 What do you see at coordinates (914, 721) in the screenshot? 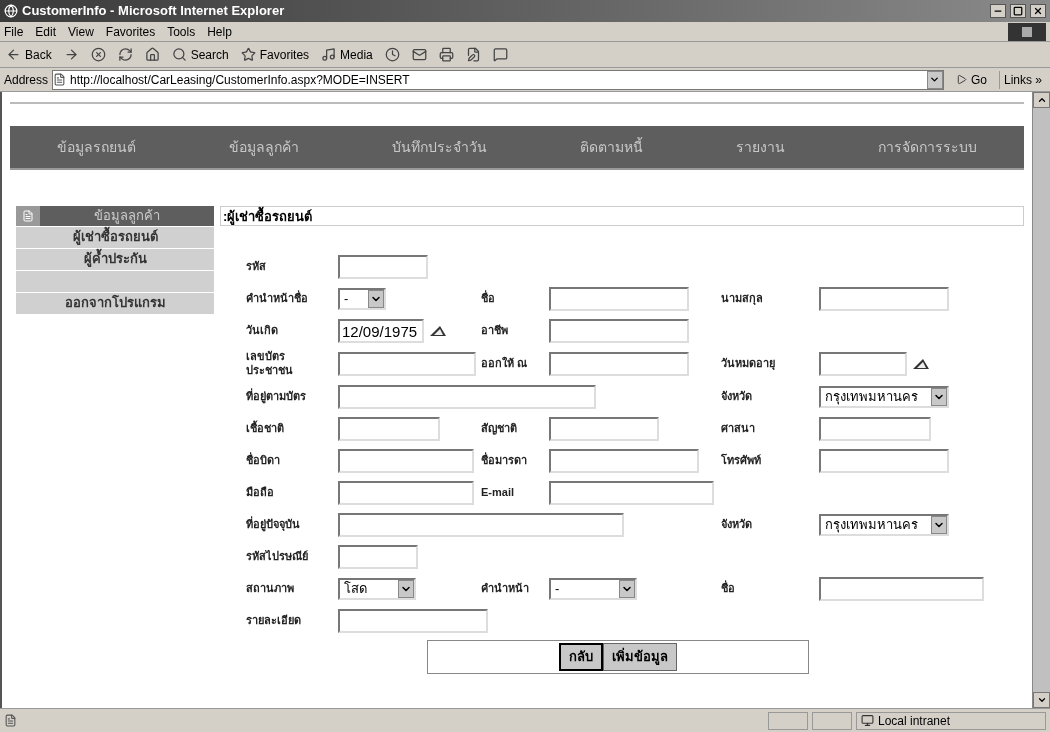
I see `zone-label: Local intranet` at bounding box center [914, 721].